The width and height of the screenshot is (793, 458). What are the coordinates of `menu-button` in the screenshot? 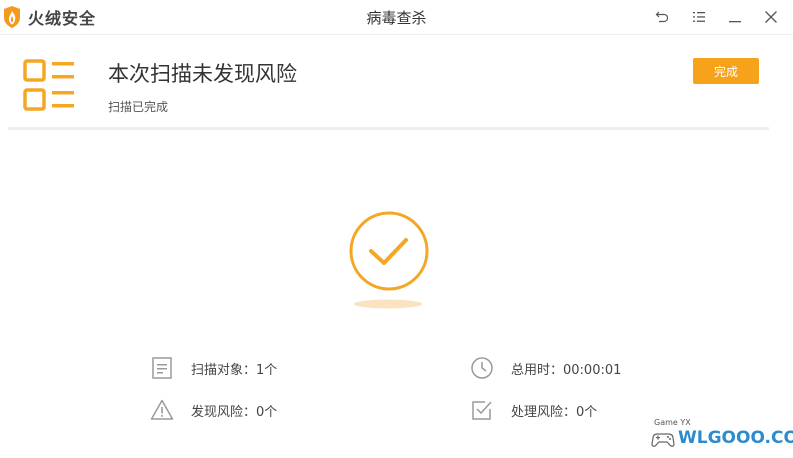 It's located at (699, 17).